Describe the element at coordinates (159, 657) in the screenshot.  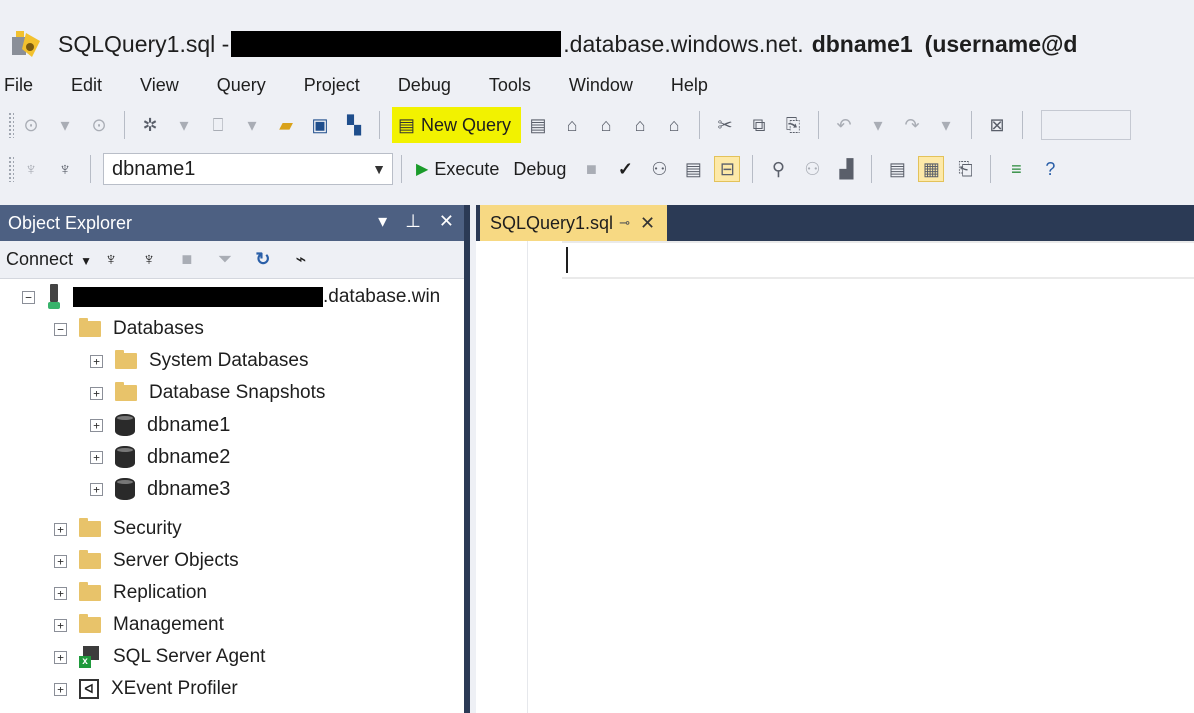
I see `tree-node-sql-server-agent: + SQL Server Agent` at that location.